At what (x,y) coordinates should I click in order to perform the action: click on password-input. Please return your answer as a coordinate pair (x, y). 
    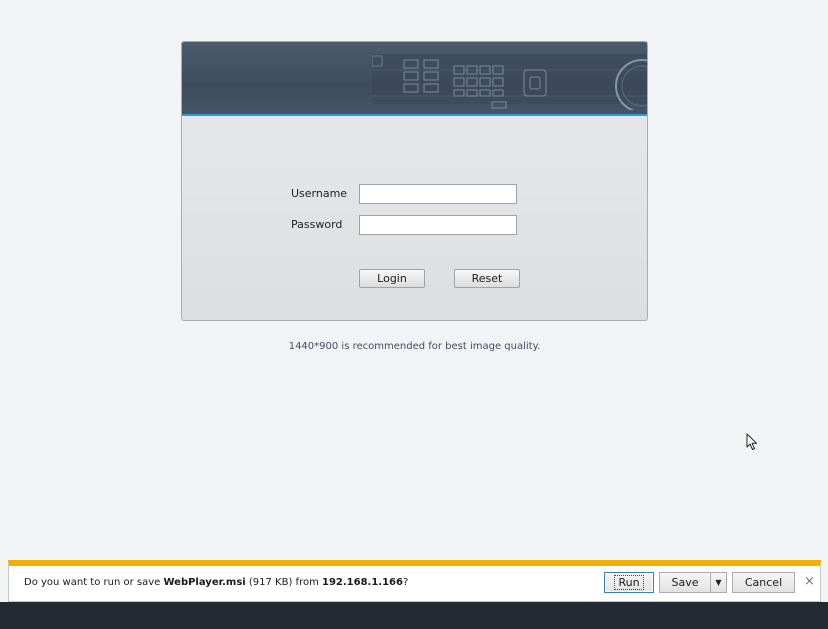
    Looking at the image, I should click on (438, 225).